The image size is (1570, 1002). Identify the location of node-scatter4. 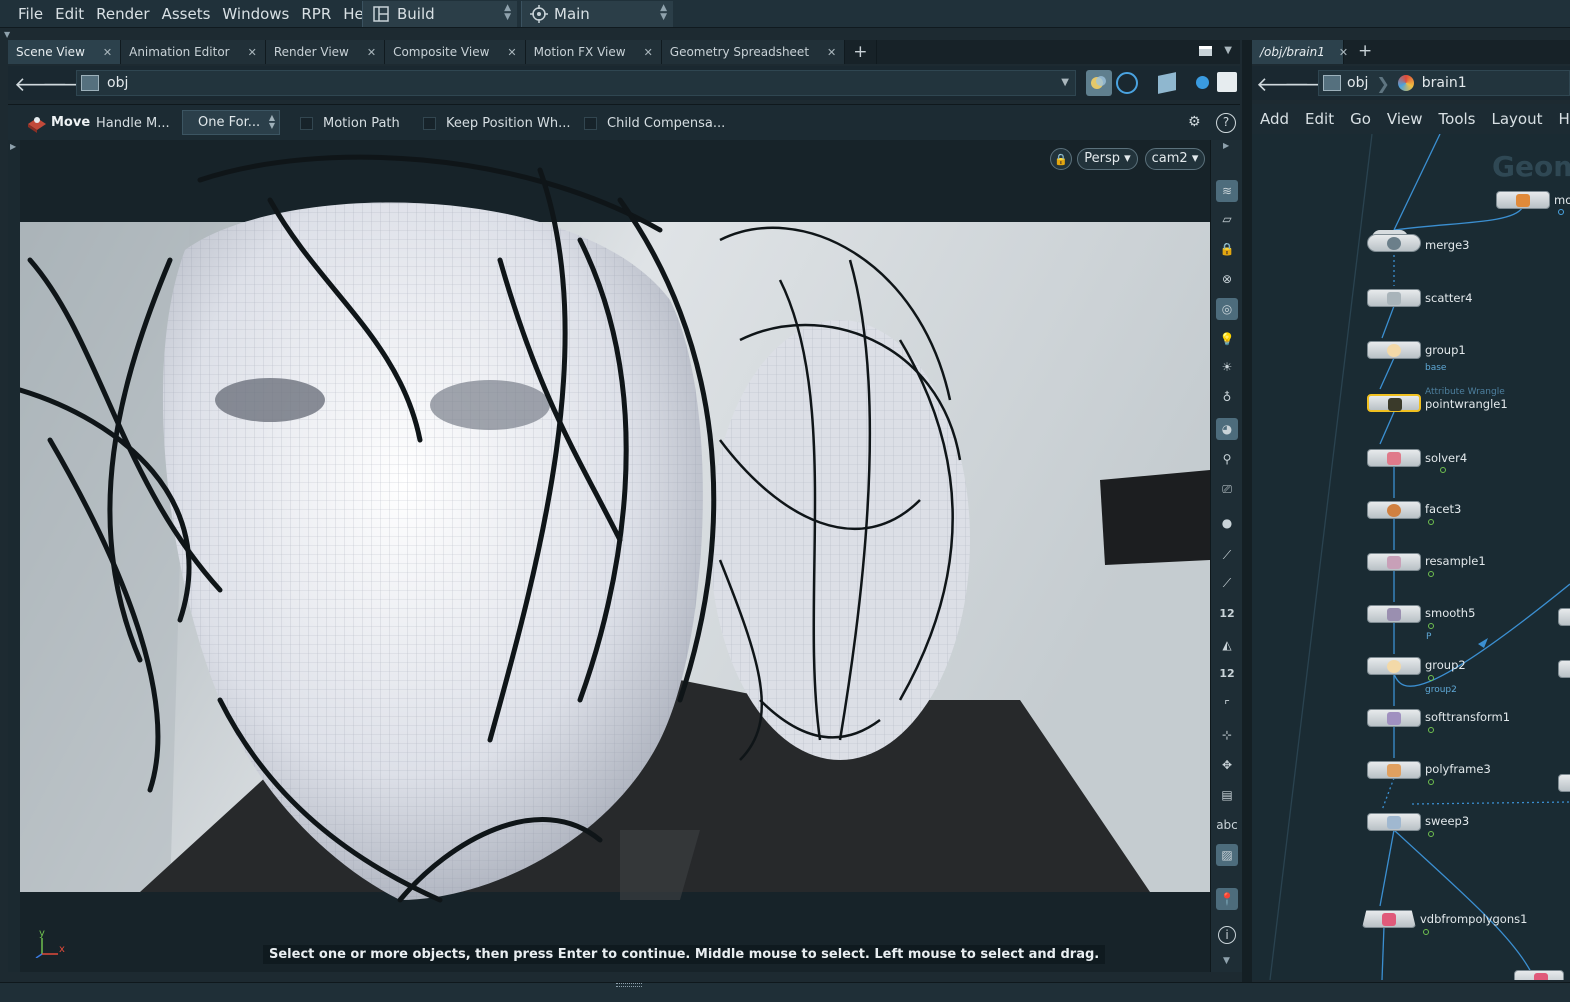
(1394, 298).